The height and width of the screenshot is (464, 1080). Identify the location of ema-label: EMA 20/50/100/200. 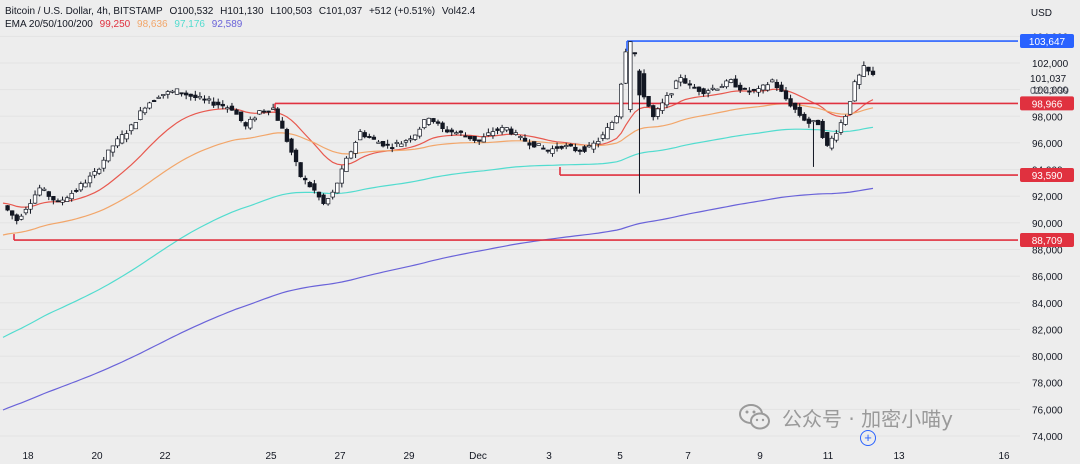
(49, 24).